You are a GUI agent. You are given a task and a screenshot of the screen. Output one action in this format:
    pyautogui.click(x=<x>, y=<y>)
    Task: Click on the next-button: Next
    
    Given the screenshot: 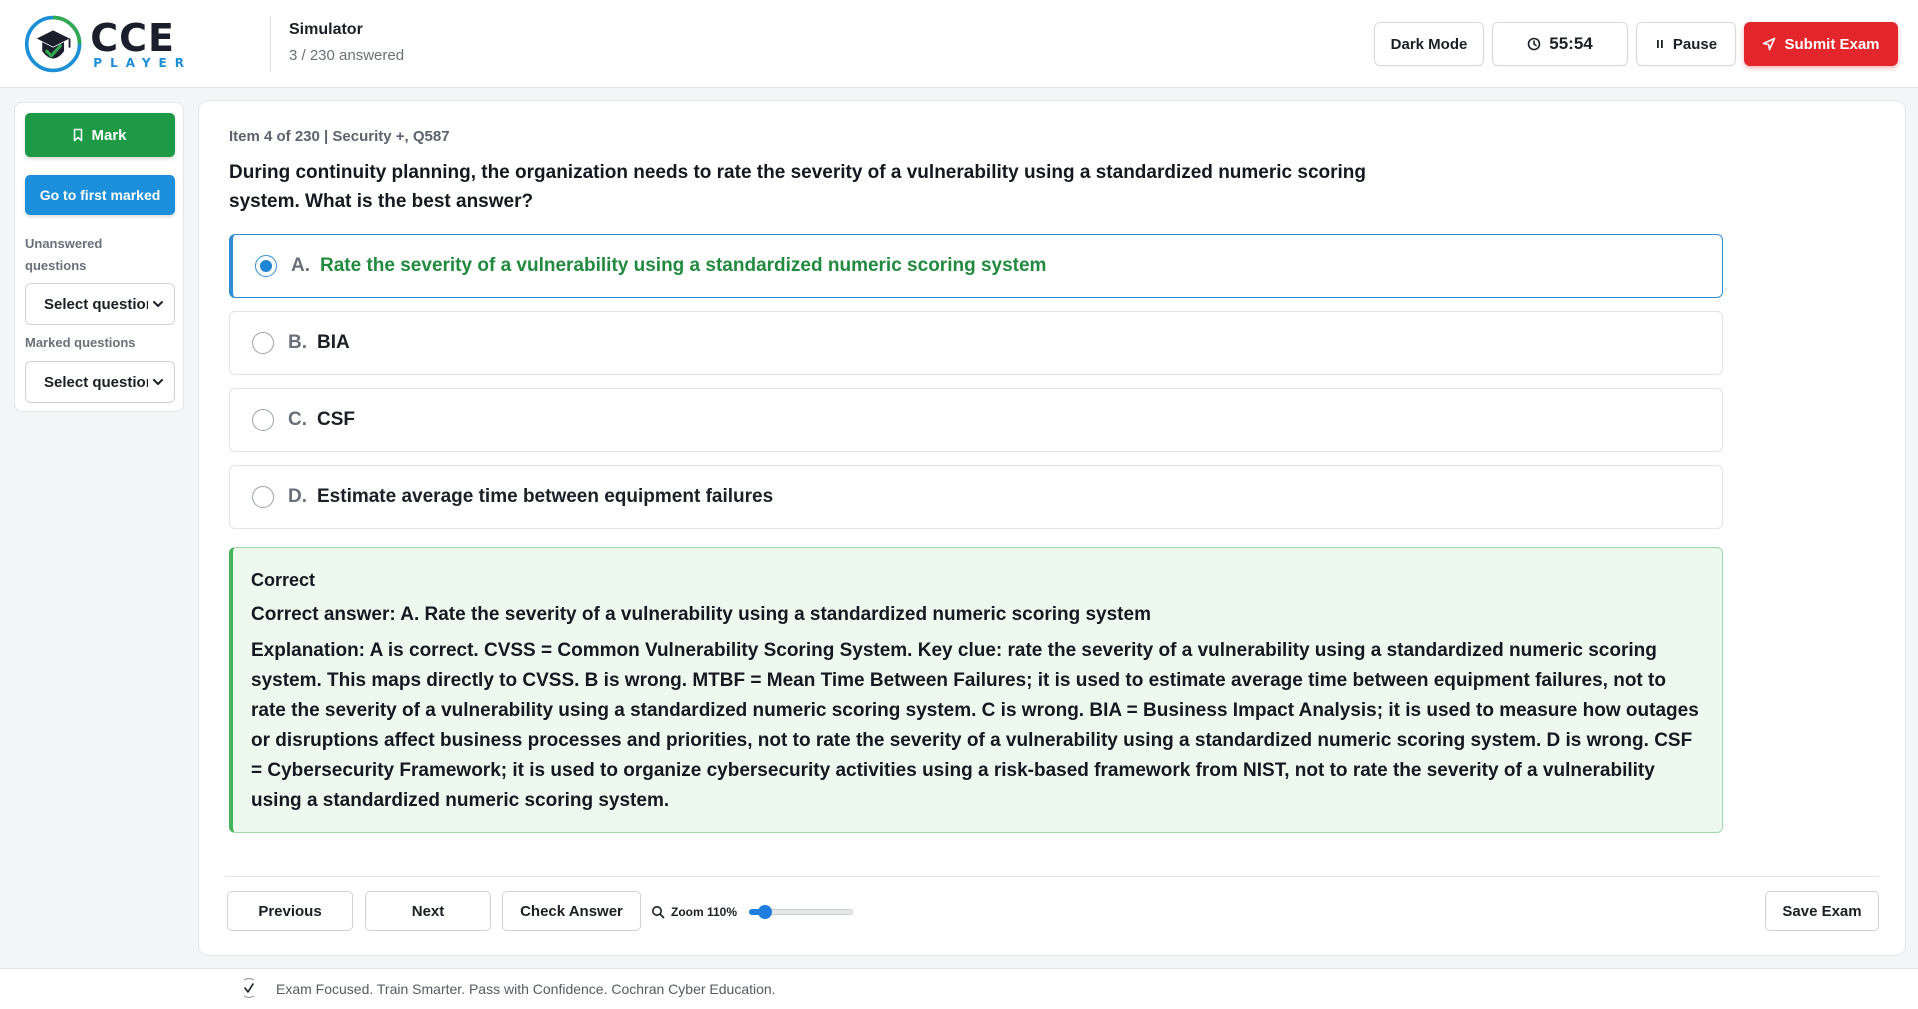 What is the action you would take?
    pyautogui.click(x=428, y=911)
    